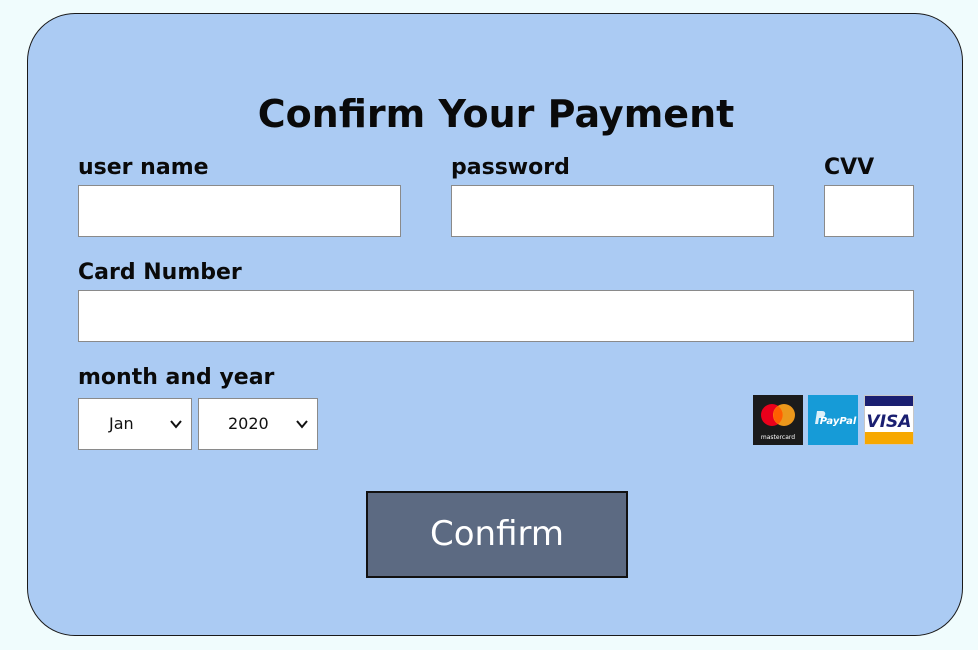 The image size is (978, 650). I want to click on card-number-label: Card Number, so click(160, 272).